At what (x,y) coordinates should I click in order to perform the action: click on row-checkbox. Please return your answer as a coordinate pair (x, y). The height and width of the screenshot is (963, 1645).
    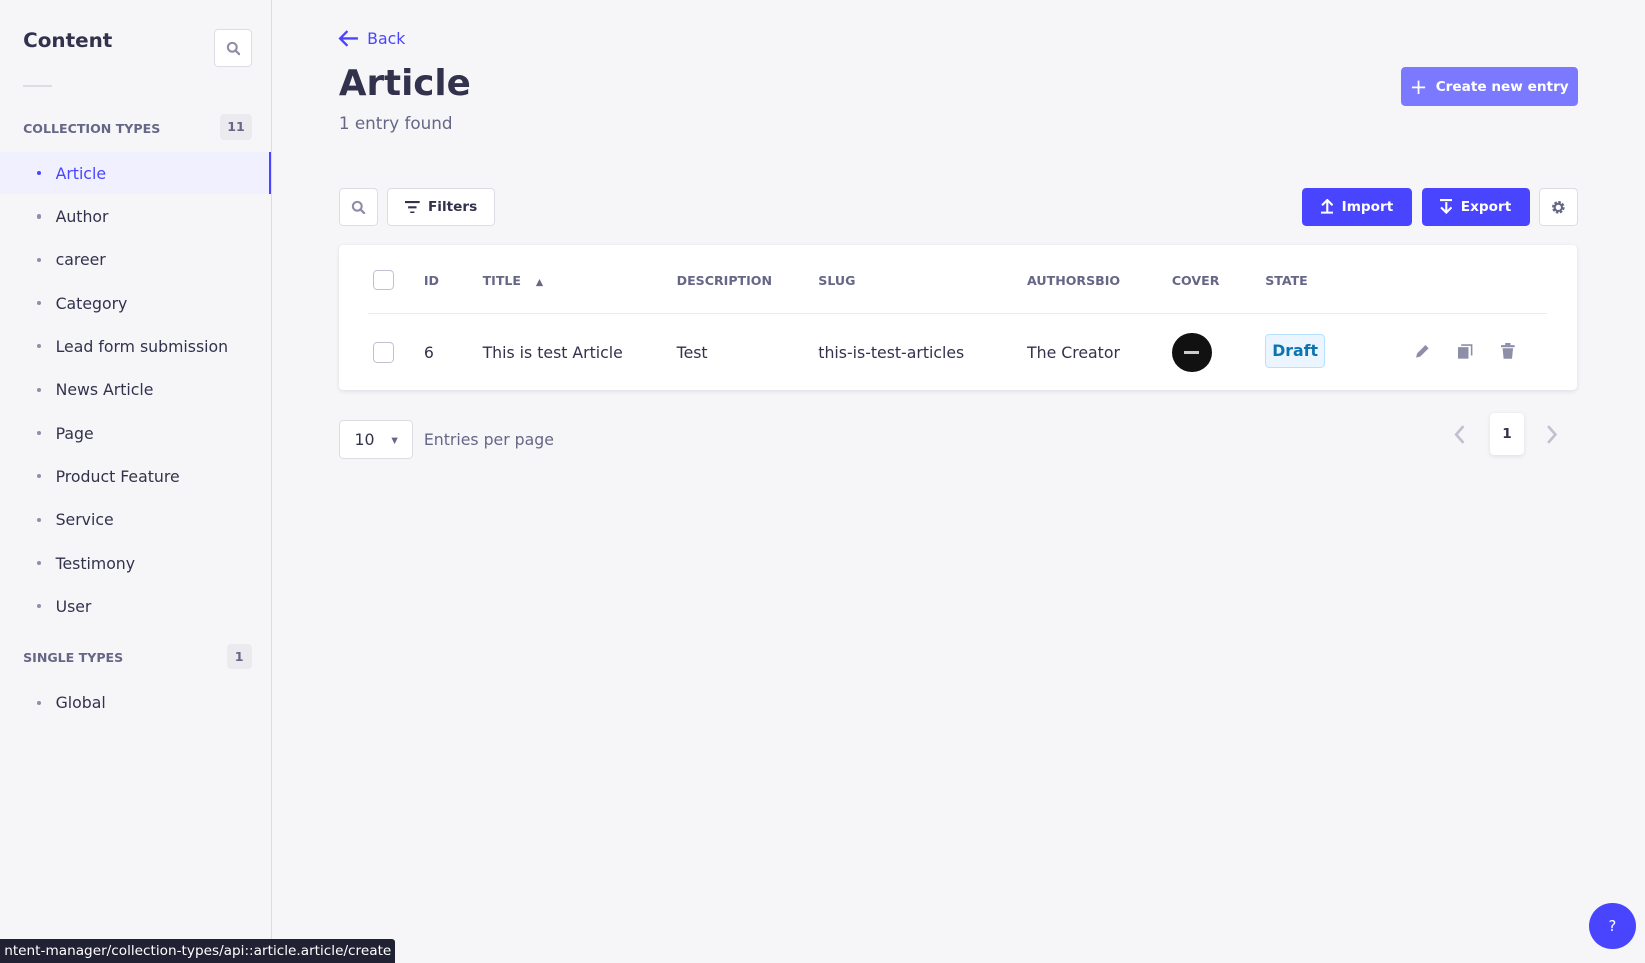
    Looking at the image, I should click on (384, 352).